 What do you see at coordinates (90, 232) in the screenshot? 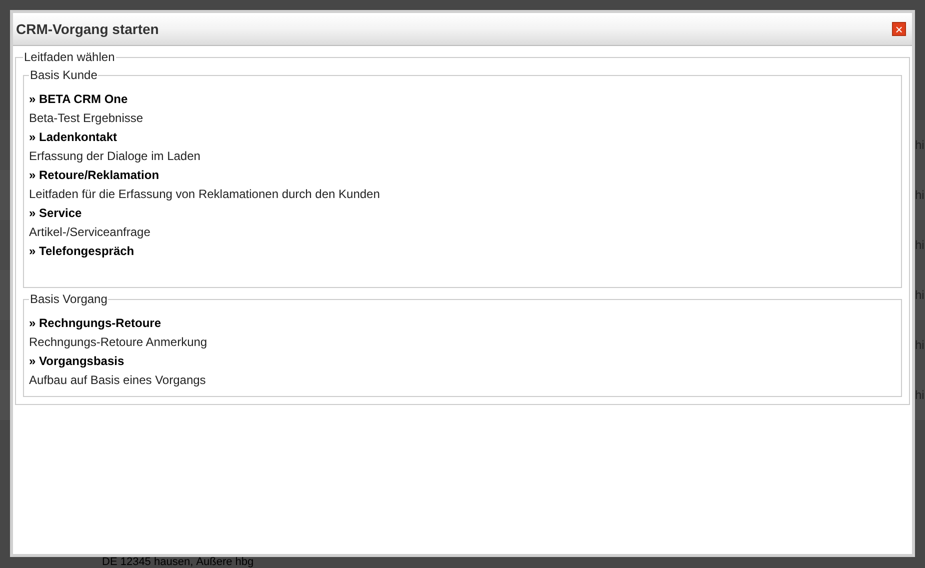
I see `guide-description: Artikel-/Serviceanfrage` at bounding box center [90, 232].